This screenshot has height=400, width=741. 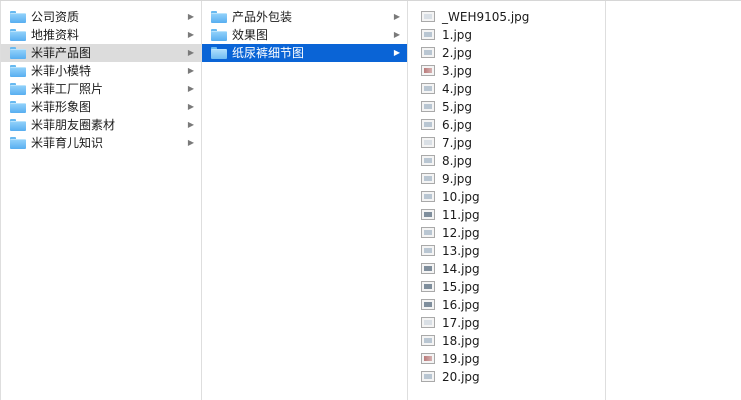 I want to click on file-row: 18.jpg, so click(x=506, y=341).